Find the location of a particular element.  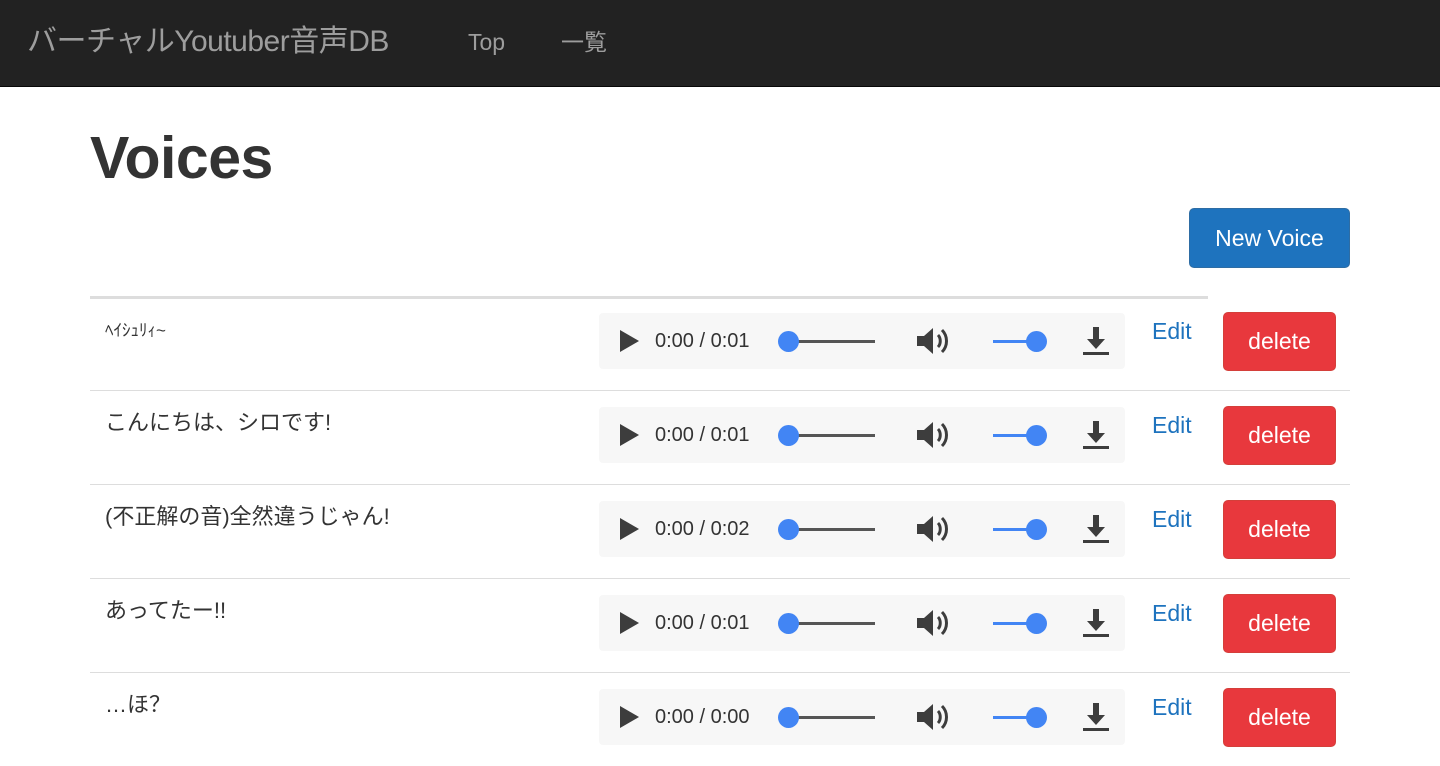

nav-link-top: Top is located at coordinates (486, 42).